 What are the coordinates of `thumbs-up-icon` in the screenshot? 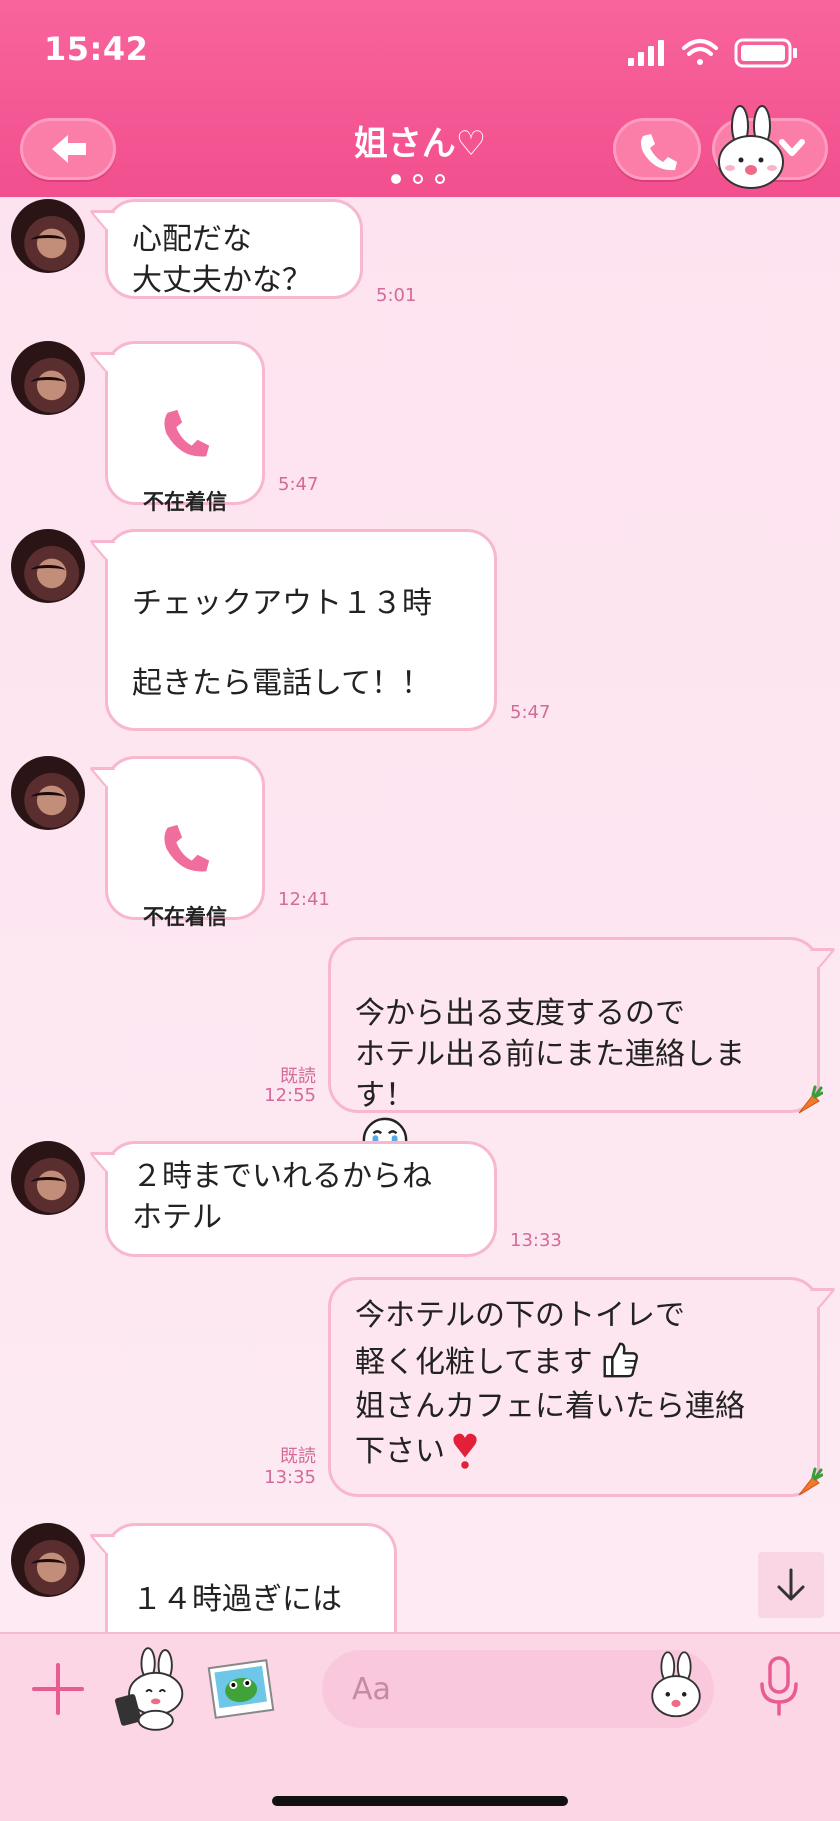 It's located at (620, 1360).